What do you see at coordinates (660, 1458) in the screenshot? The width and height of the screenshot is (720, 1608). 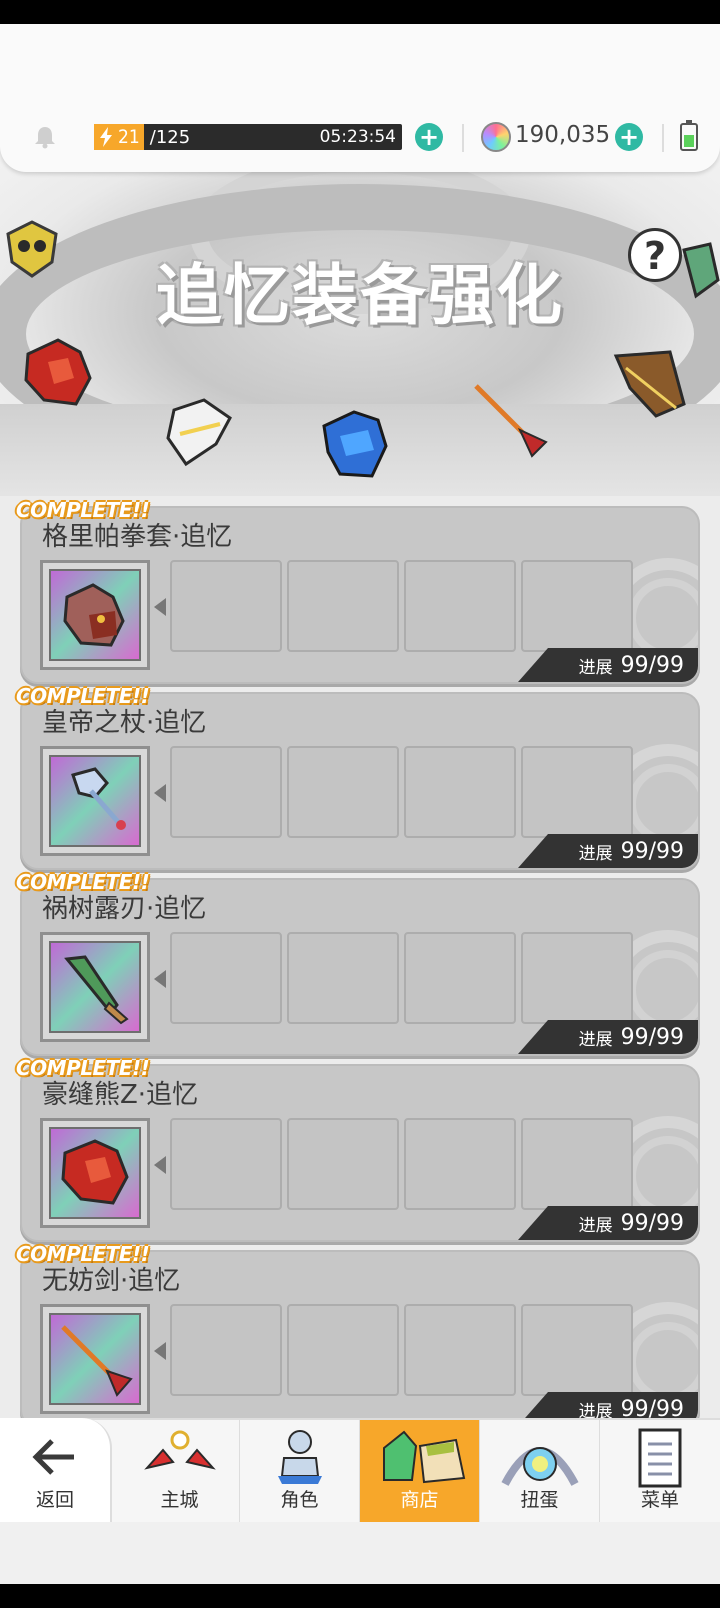 I see `menu-icon` at bounding box center [660, 1458].